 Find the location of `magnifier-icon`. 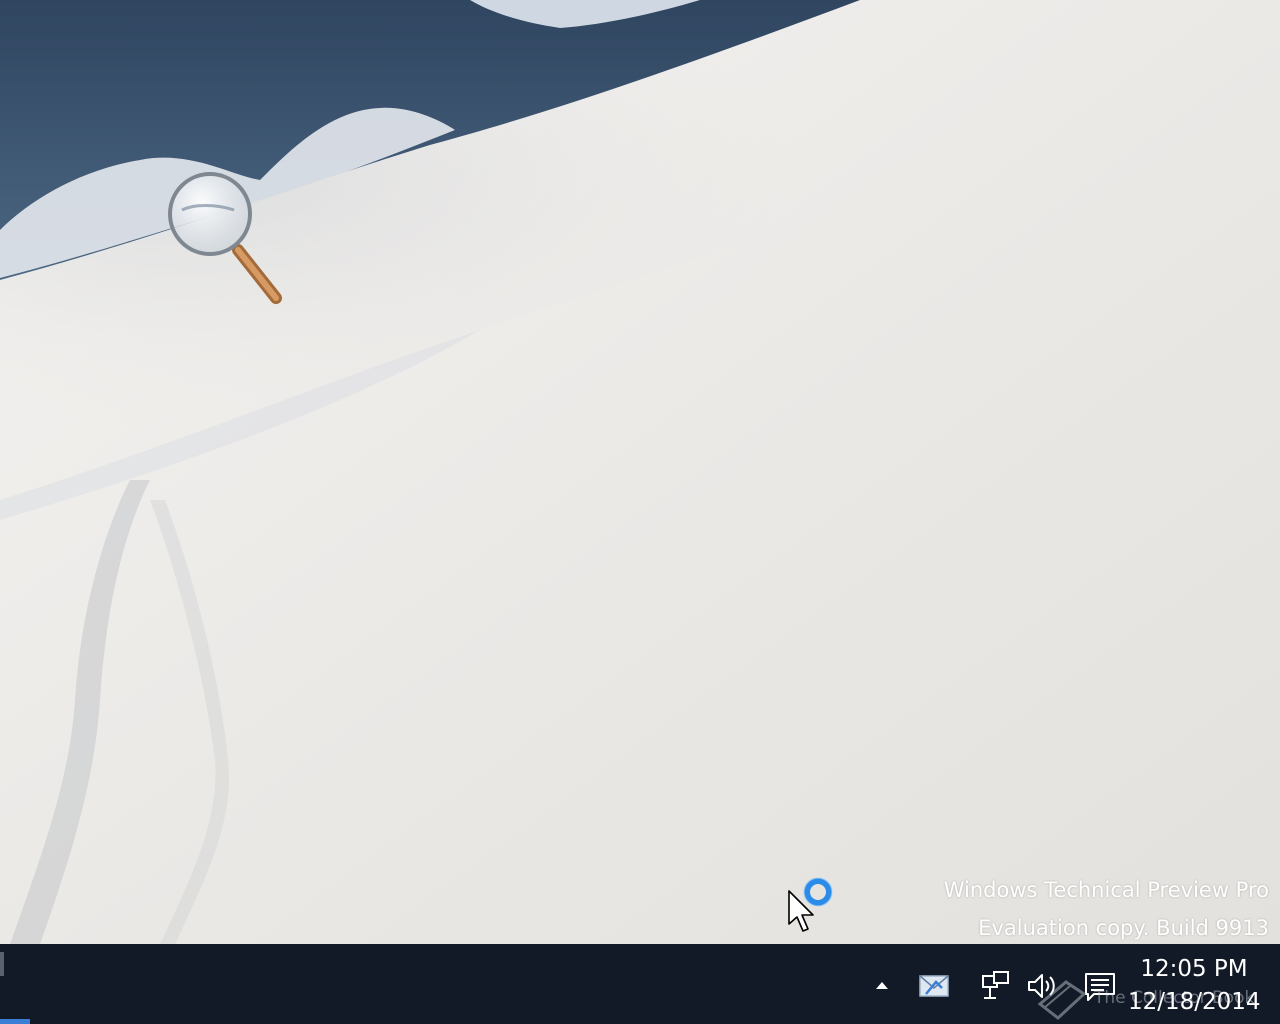

magnifier-icon is located at coordinates (225, 238).